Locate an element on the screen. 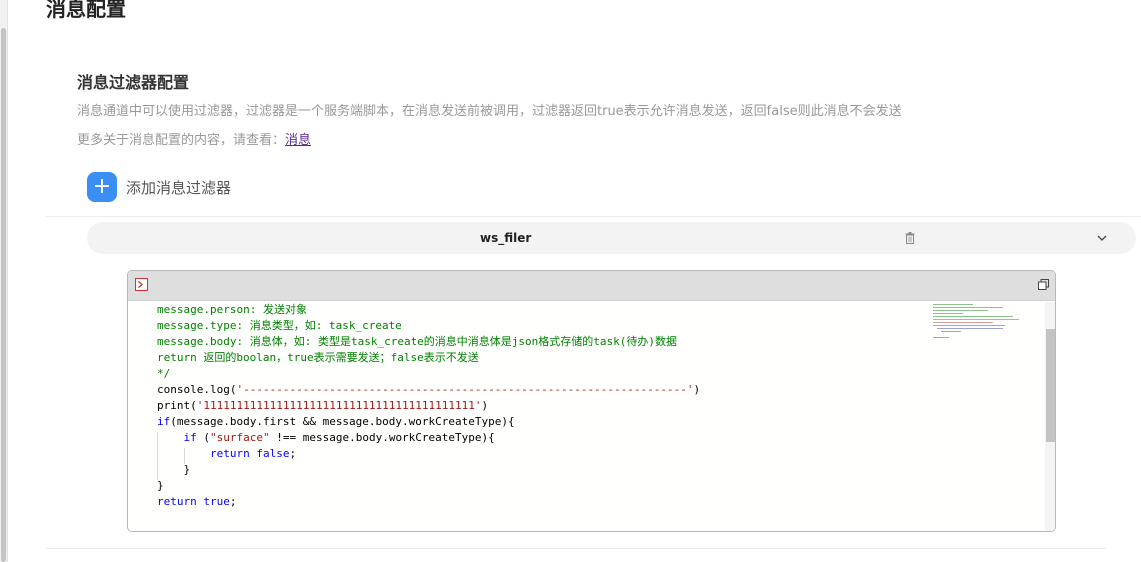 The image size is (1141, 562). divider-top is located at coordinates (593, 216).